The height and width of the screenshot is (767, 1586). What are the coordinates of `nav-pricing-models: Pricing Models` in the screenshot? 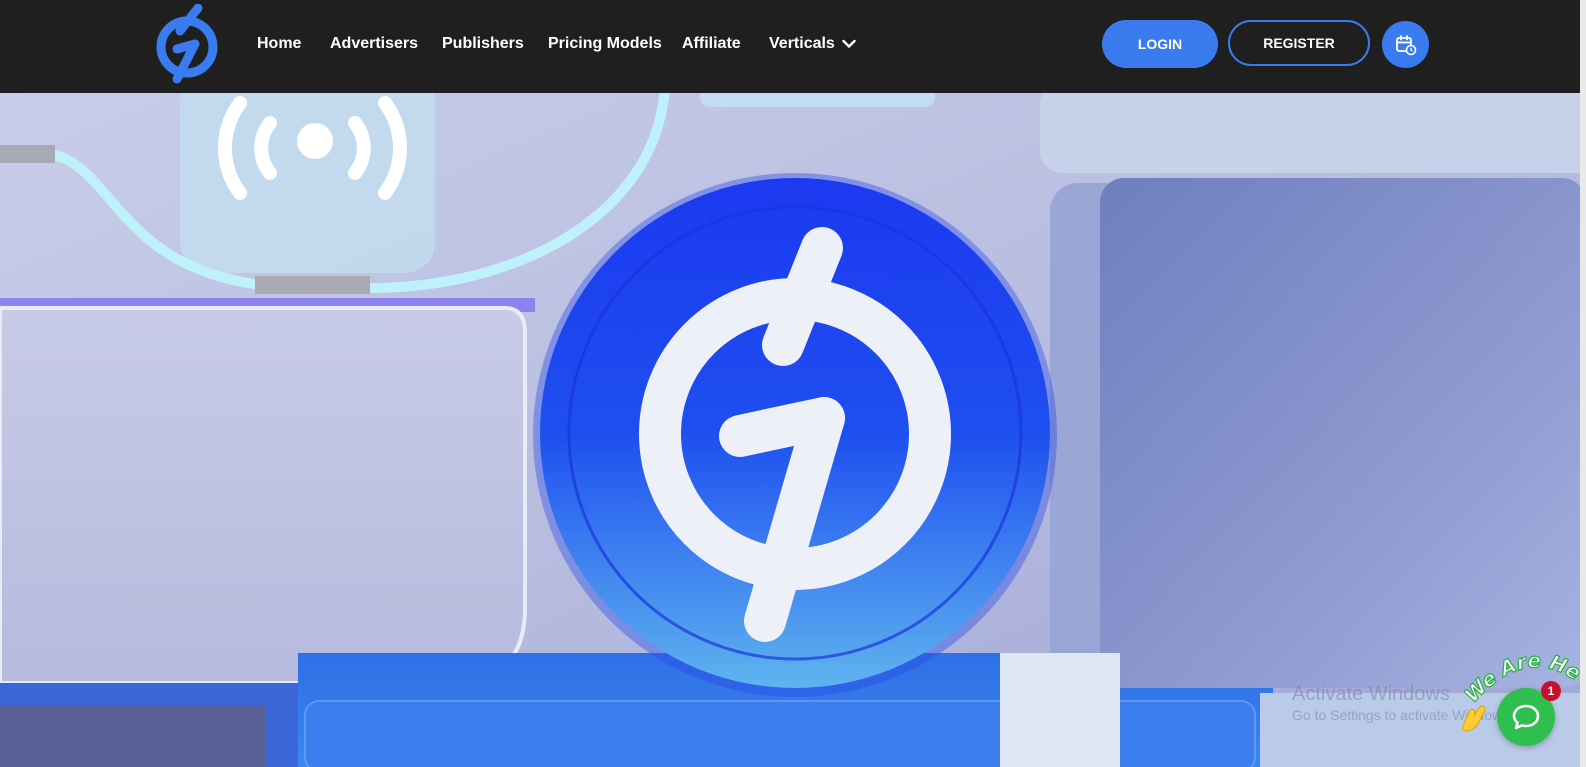 It's located at (605, 44).